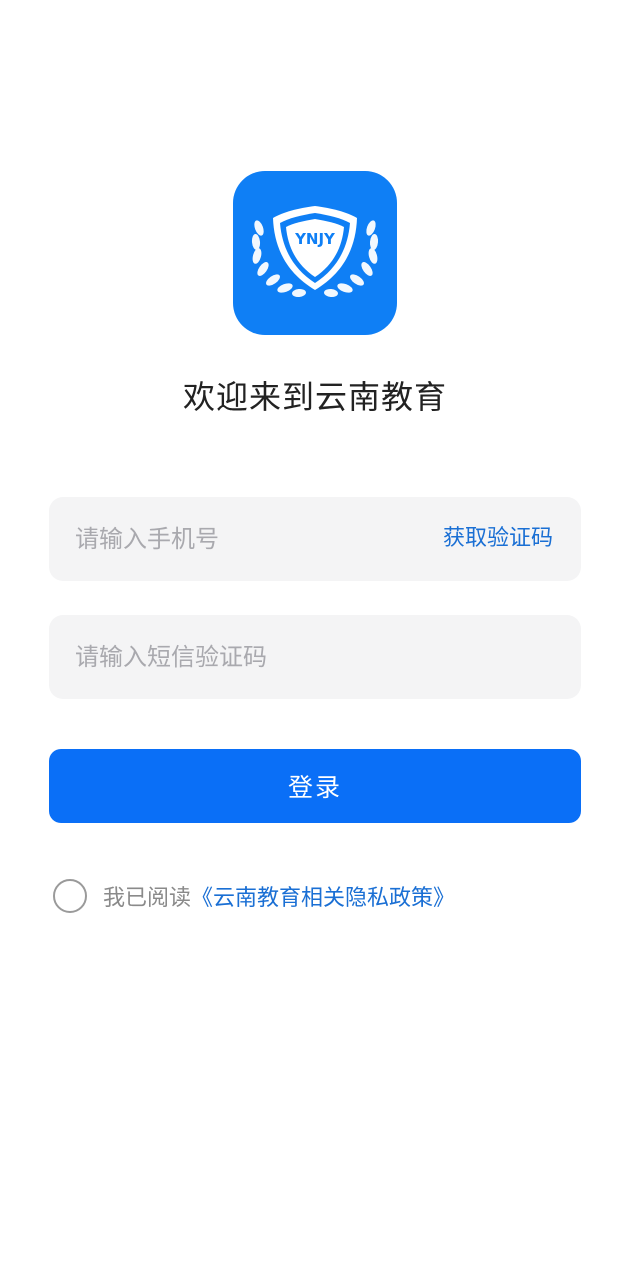 This screenshot has width=630, height=1280. What do you see at coordinates (147, 898) in the screenshot?
I see `agreement-prefix: 我已阅读` at bounding box center [147, 898].